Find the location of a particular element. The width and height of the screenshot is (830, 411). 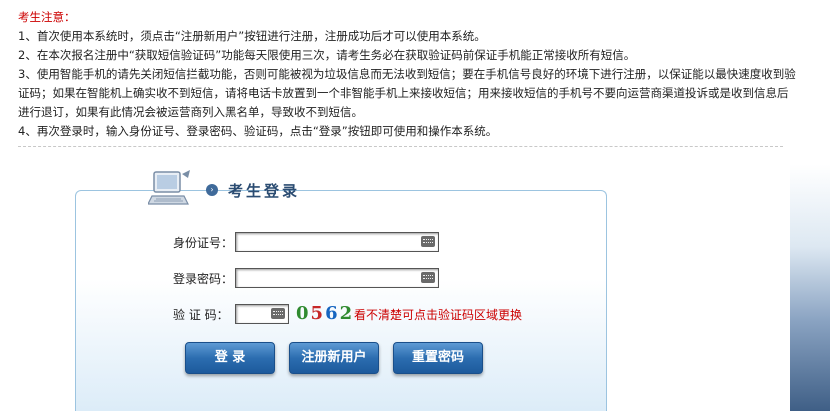

id-number-input is located at coordinates (337, 242).